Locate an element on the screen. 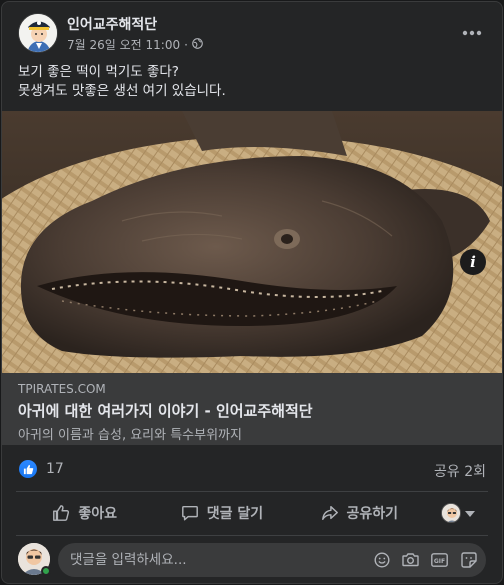  sticker-icon is located at coordinates (468, 559).